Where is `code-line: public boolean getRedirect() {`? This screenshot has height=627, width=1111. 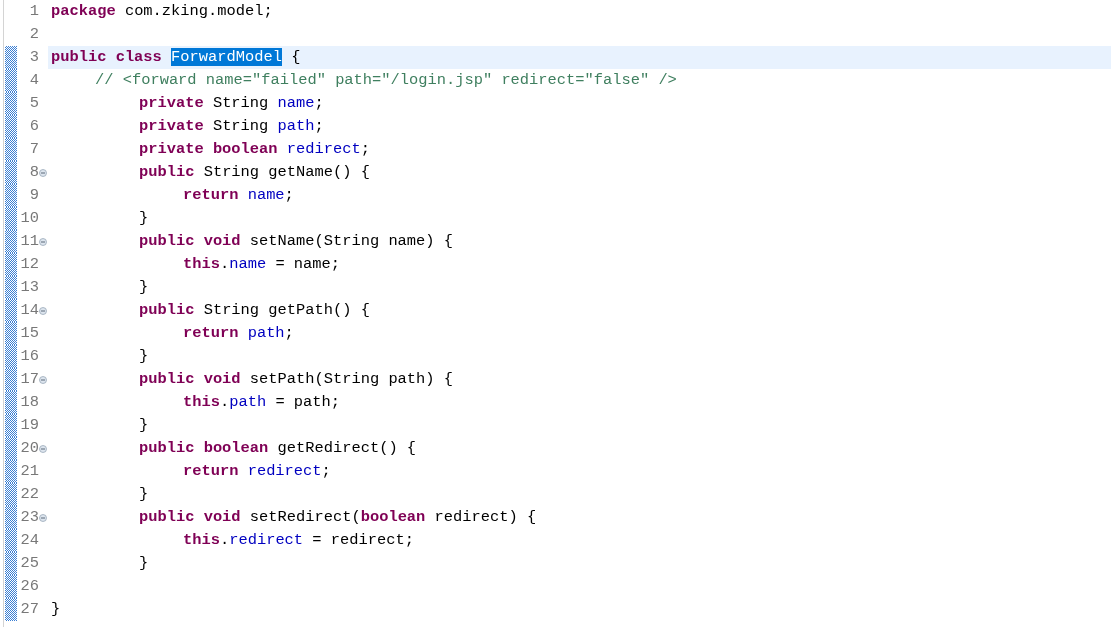 code-line: public boolean getRedirect() { is located at coordinates (278, 448).